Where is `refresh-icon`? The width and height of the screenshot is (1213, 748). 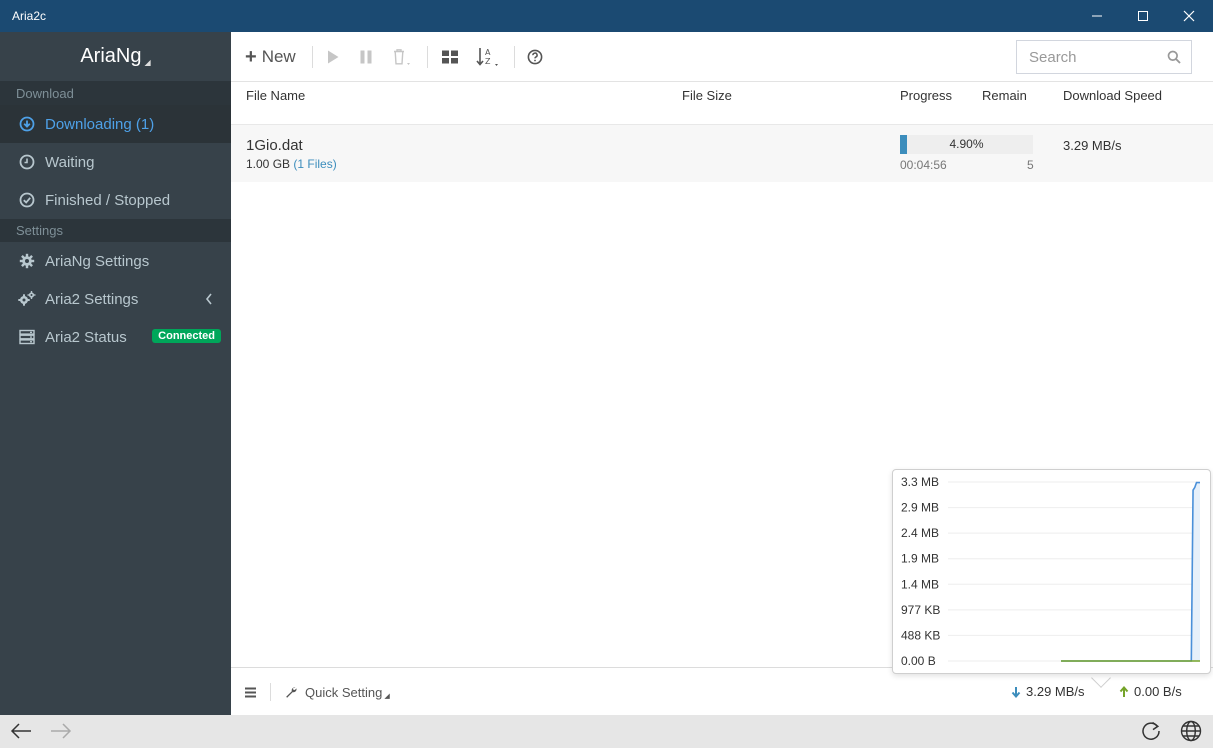
refresh-icon is located at coordinates (1151, 730).